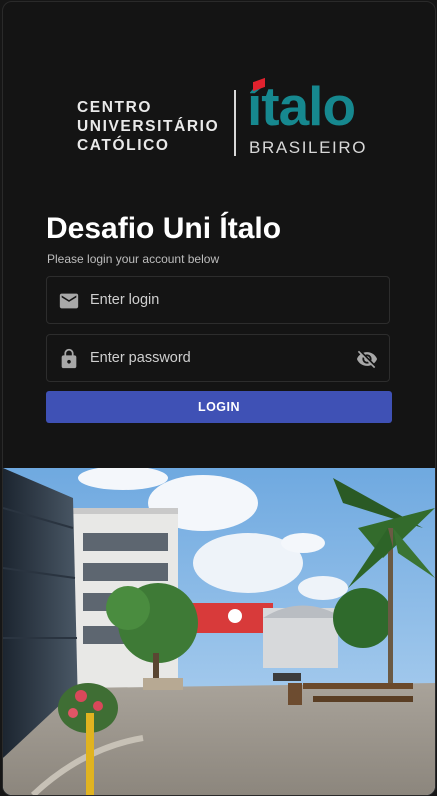 The height and width of the screenshot is (796, 437). I want to click on login-field, so click(218, 300).